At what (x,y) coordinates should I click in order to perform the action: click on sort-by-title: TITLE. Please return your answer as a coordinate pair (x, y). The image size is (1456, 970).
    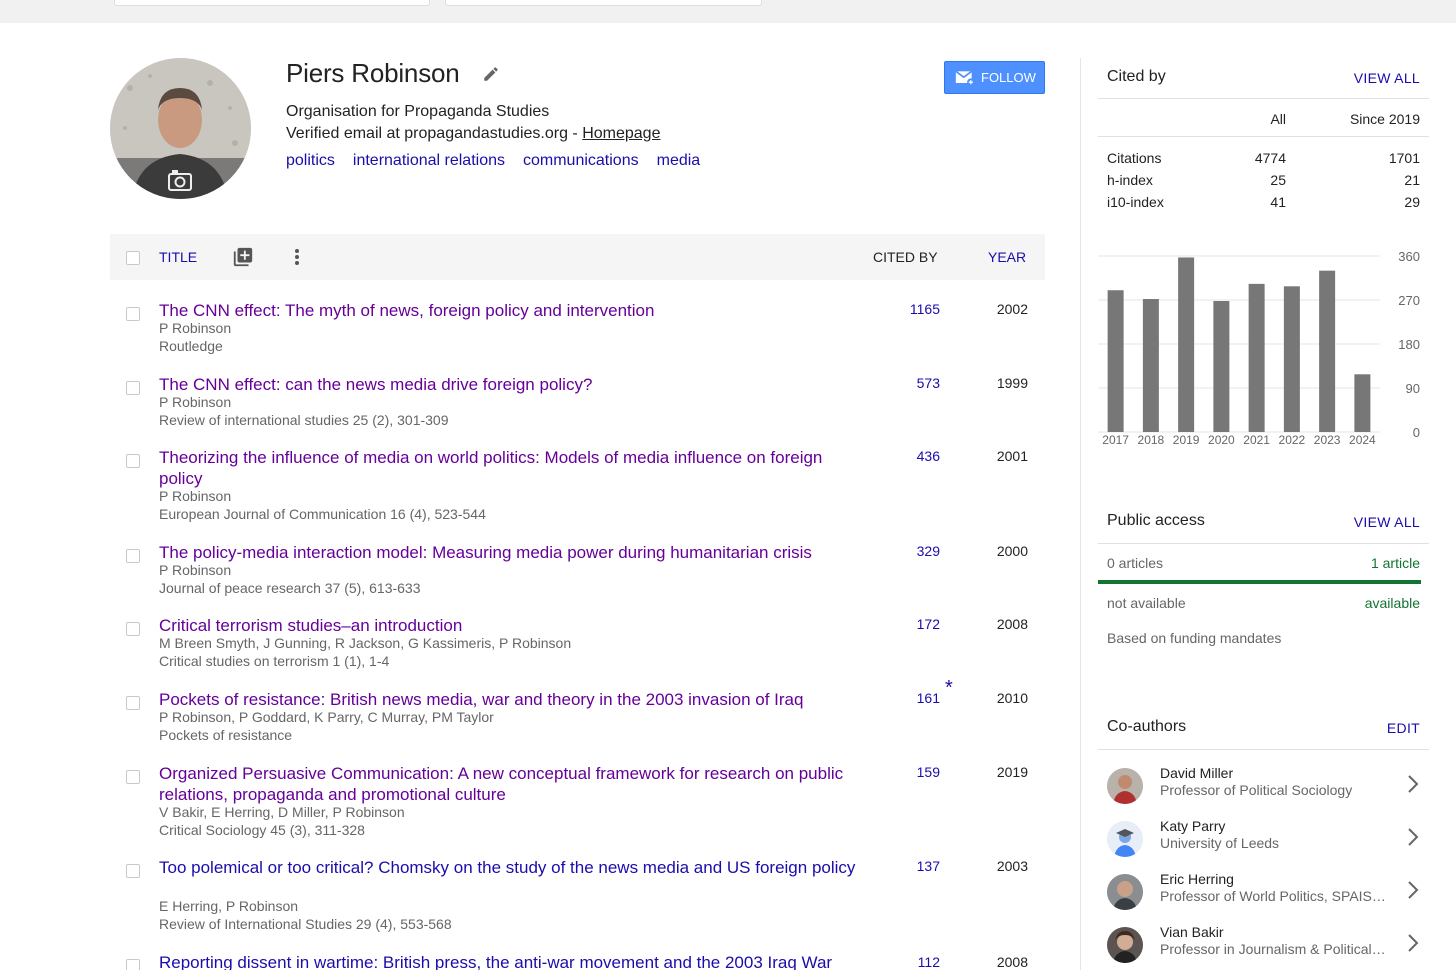
    Looking at the image, I should click on (178, 257).